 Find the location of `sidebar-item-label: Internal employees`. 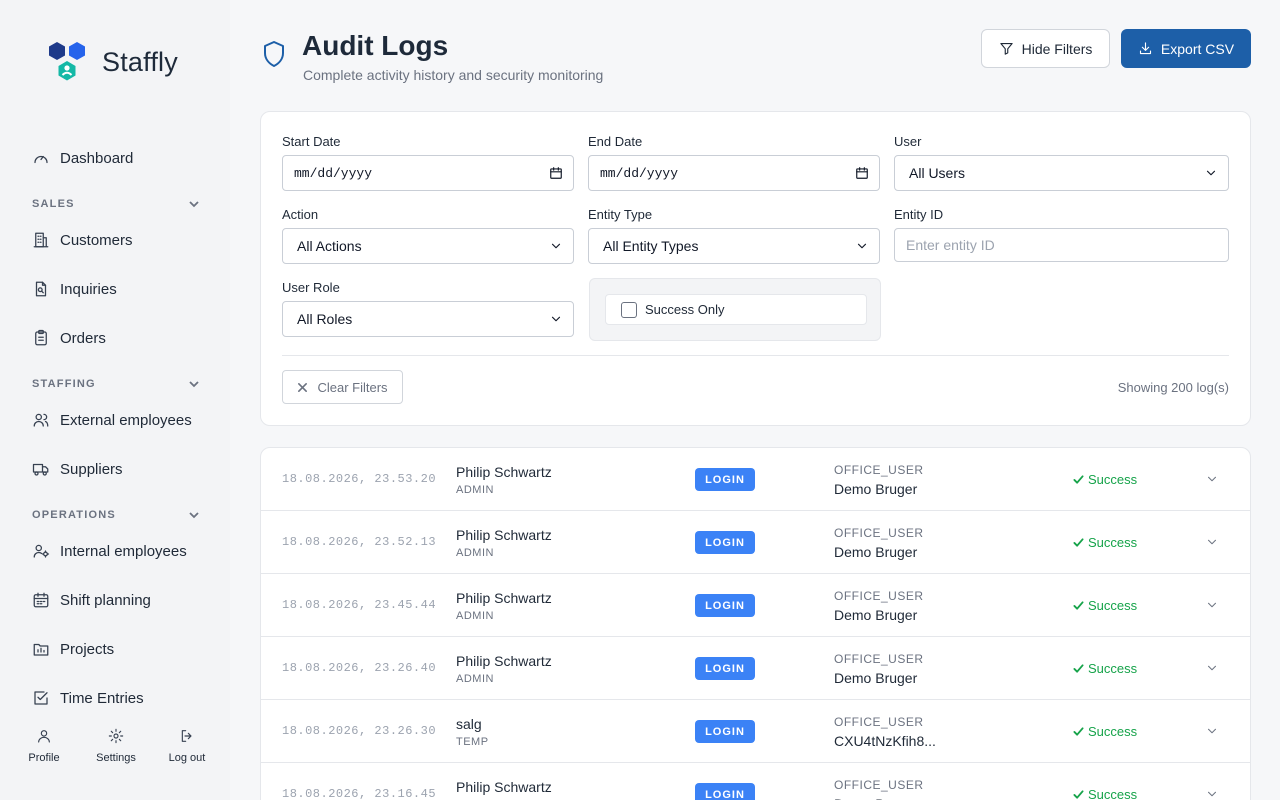

sidebar-item-label: Internal employees is located at coordinates (123, 551).